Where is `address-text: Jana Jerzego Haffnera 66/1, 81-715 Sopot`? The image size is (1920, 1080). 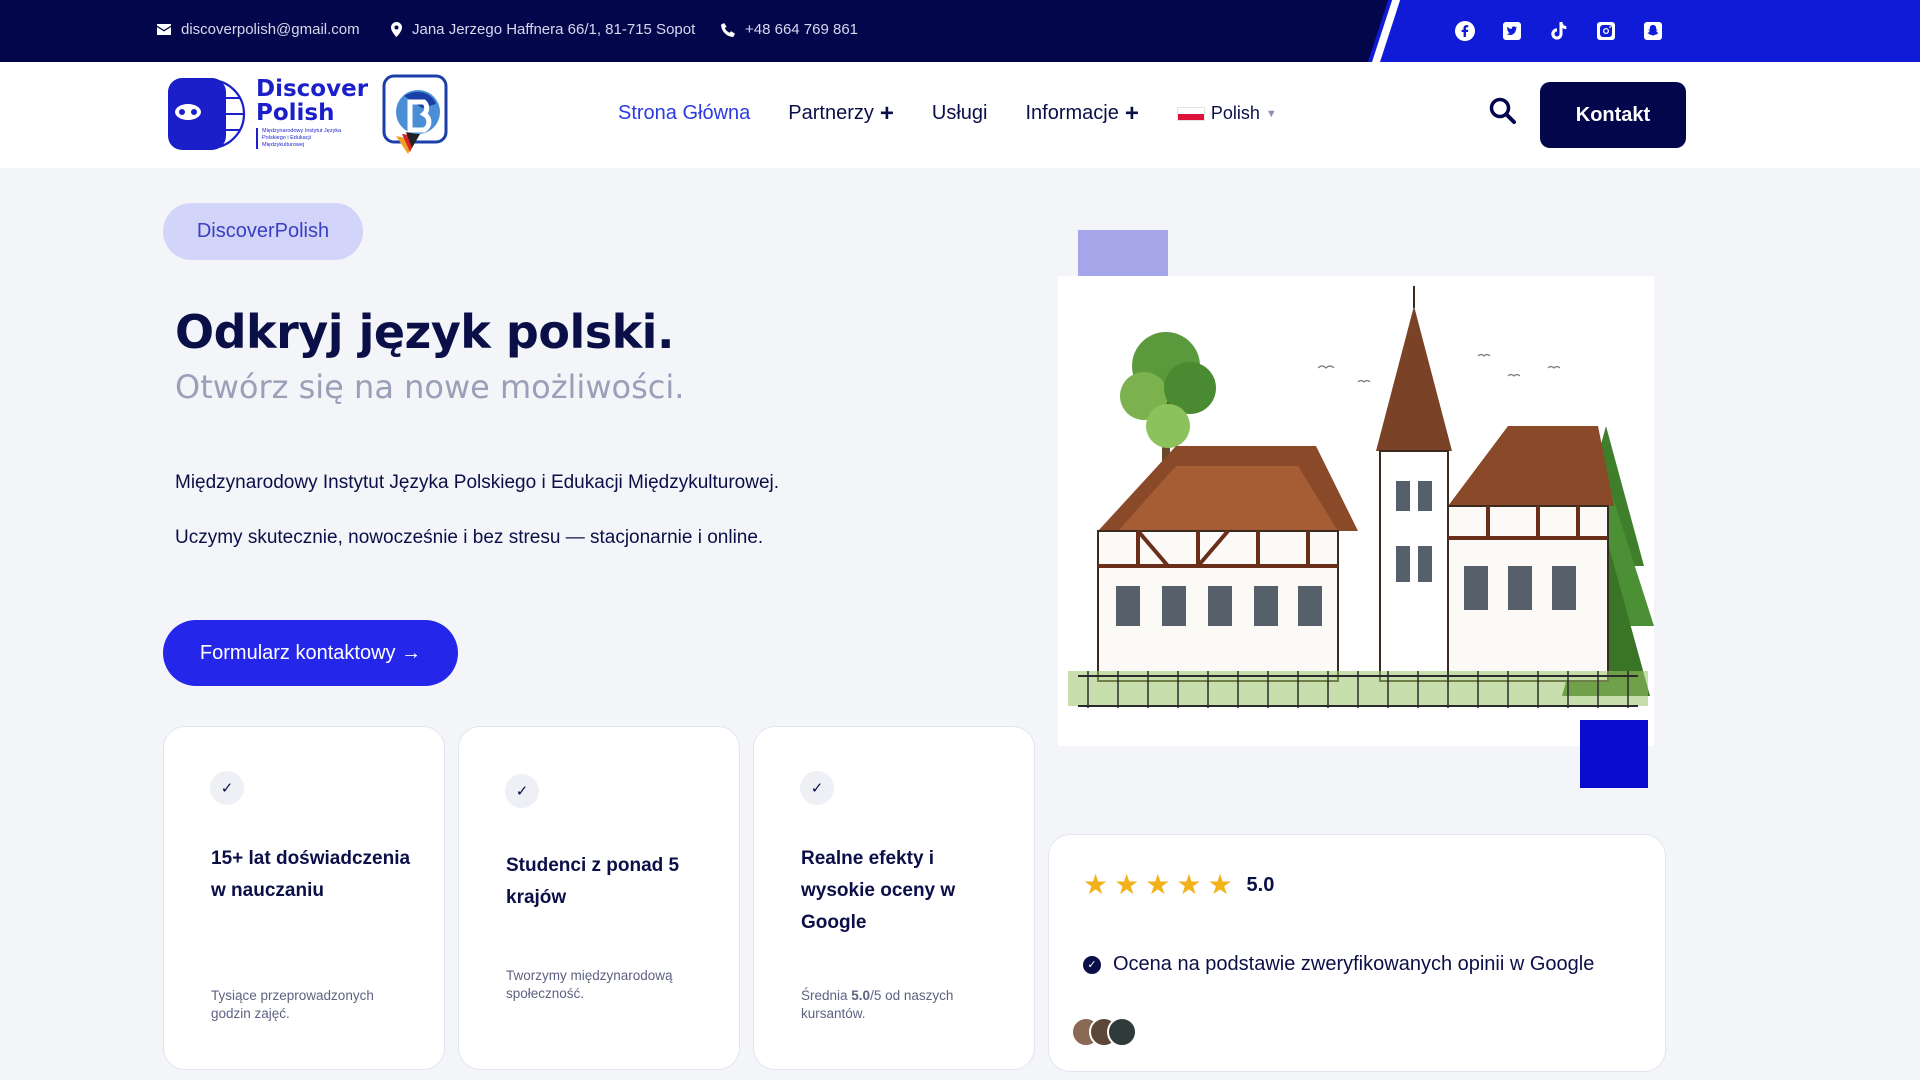 address-text: Jana Jerzego Haffnera 66/1, 81-715 Sopot is located at coordinates (554, 29).